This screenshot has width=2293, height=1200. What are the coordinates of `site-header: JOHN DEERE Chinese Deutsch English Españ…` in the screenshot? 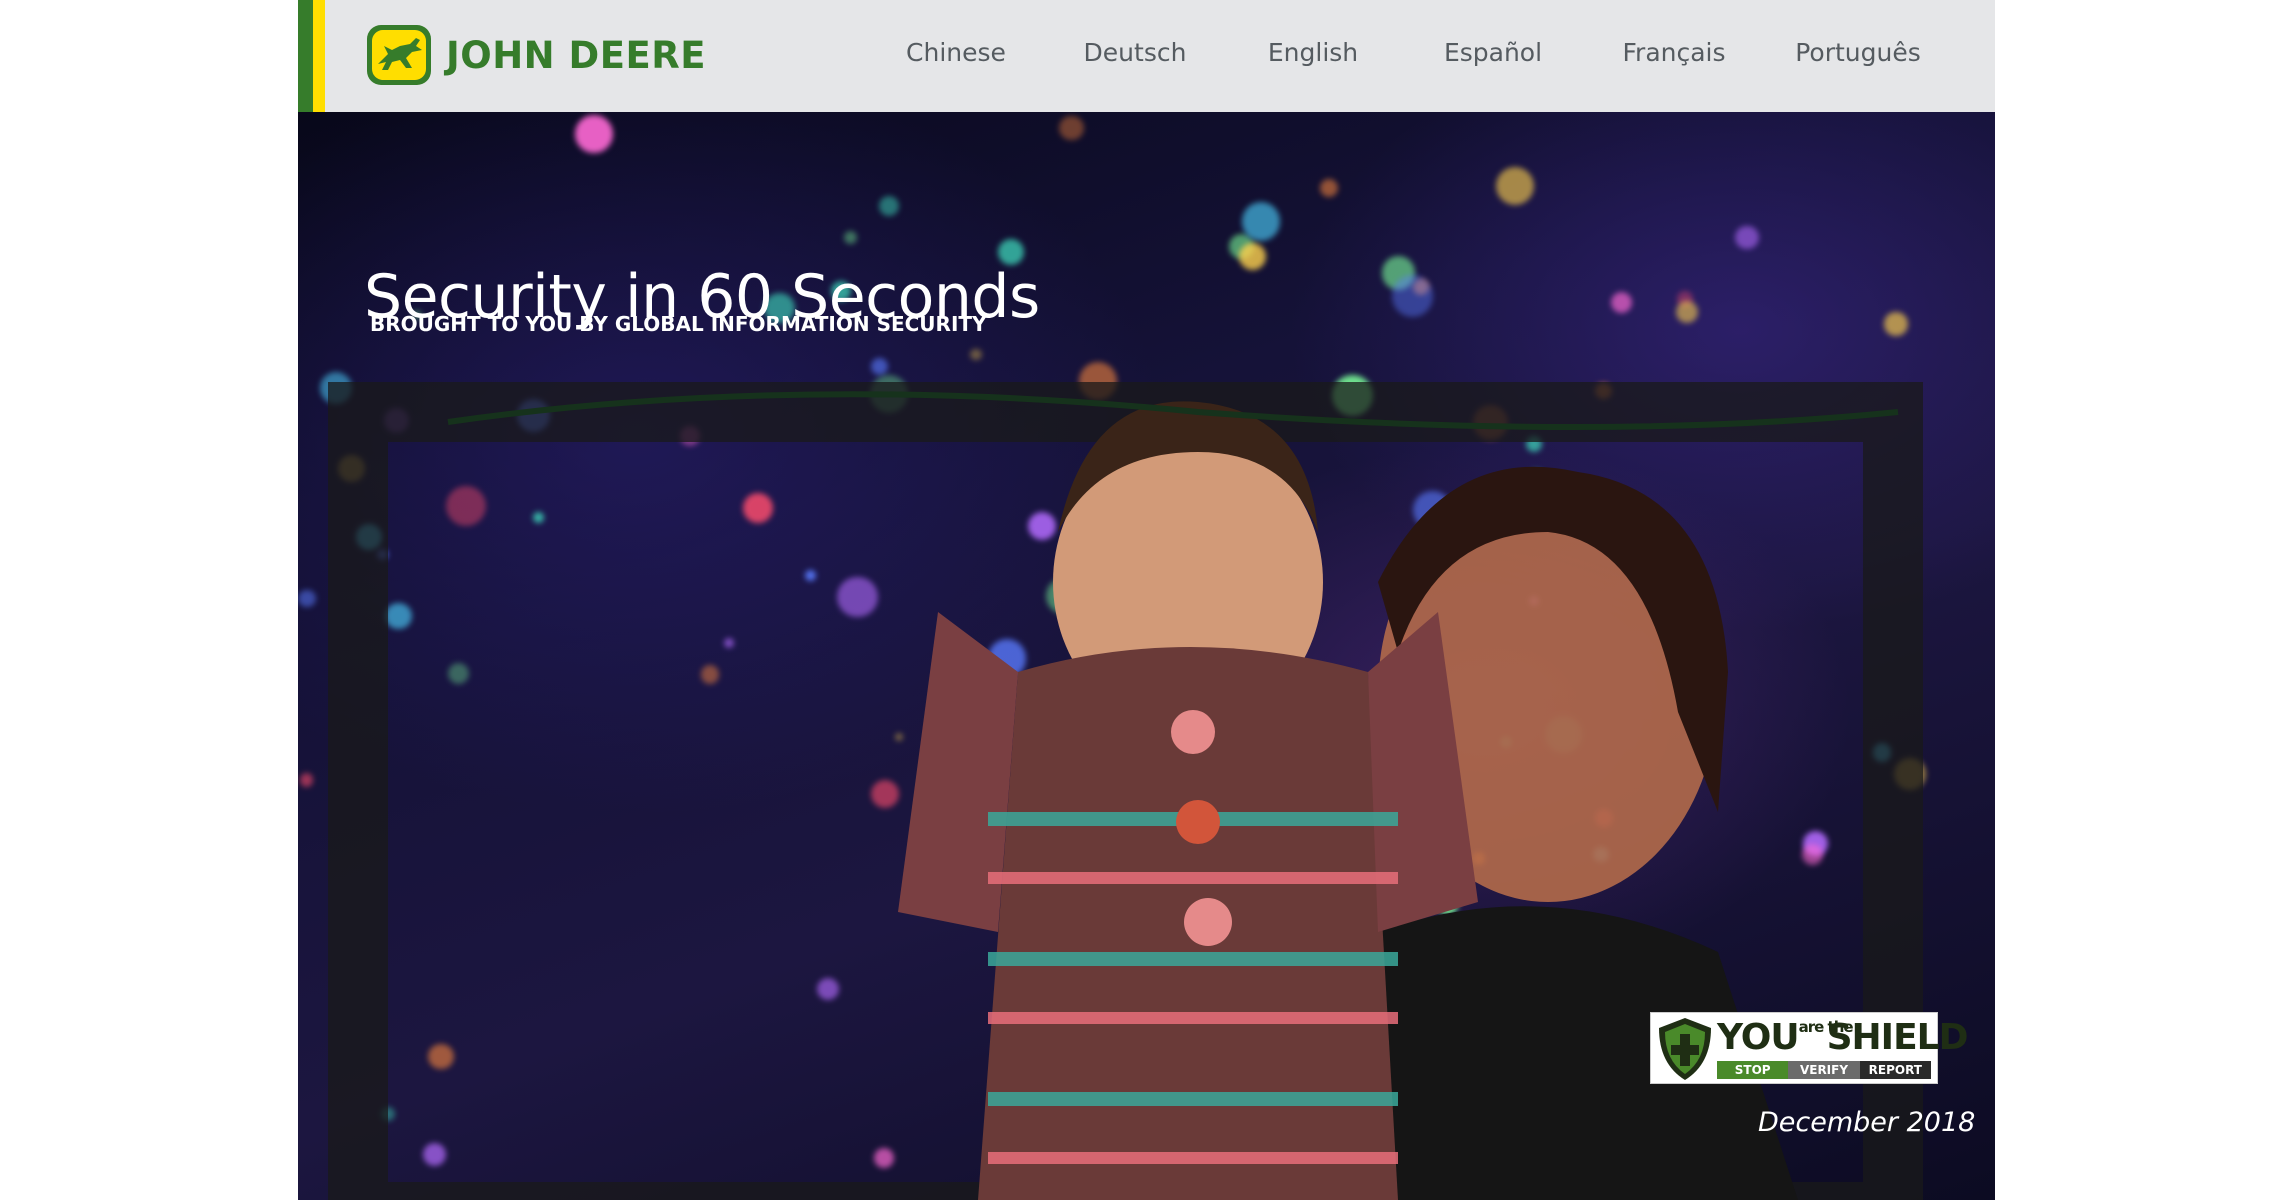 It's located at (1146, 56).